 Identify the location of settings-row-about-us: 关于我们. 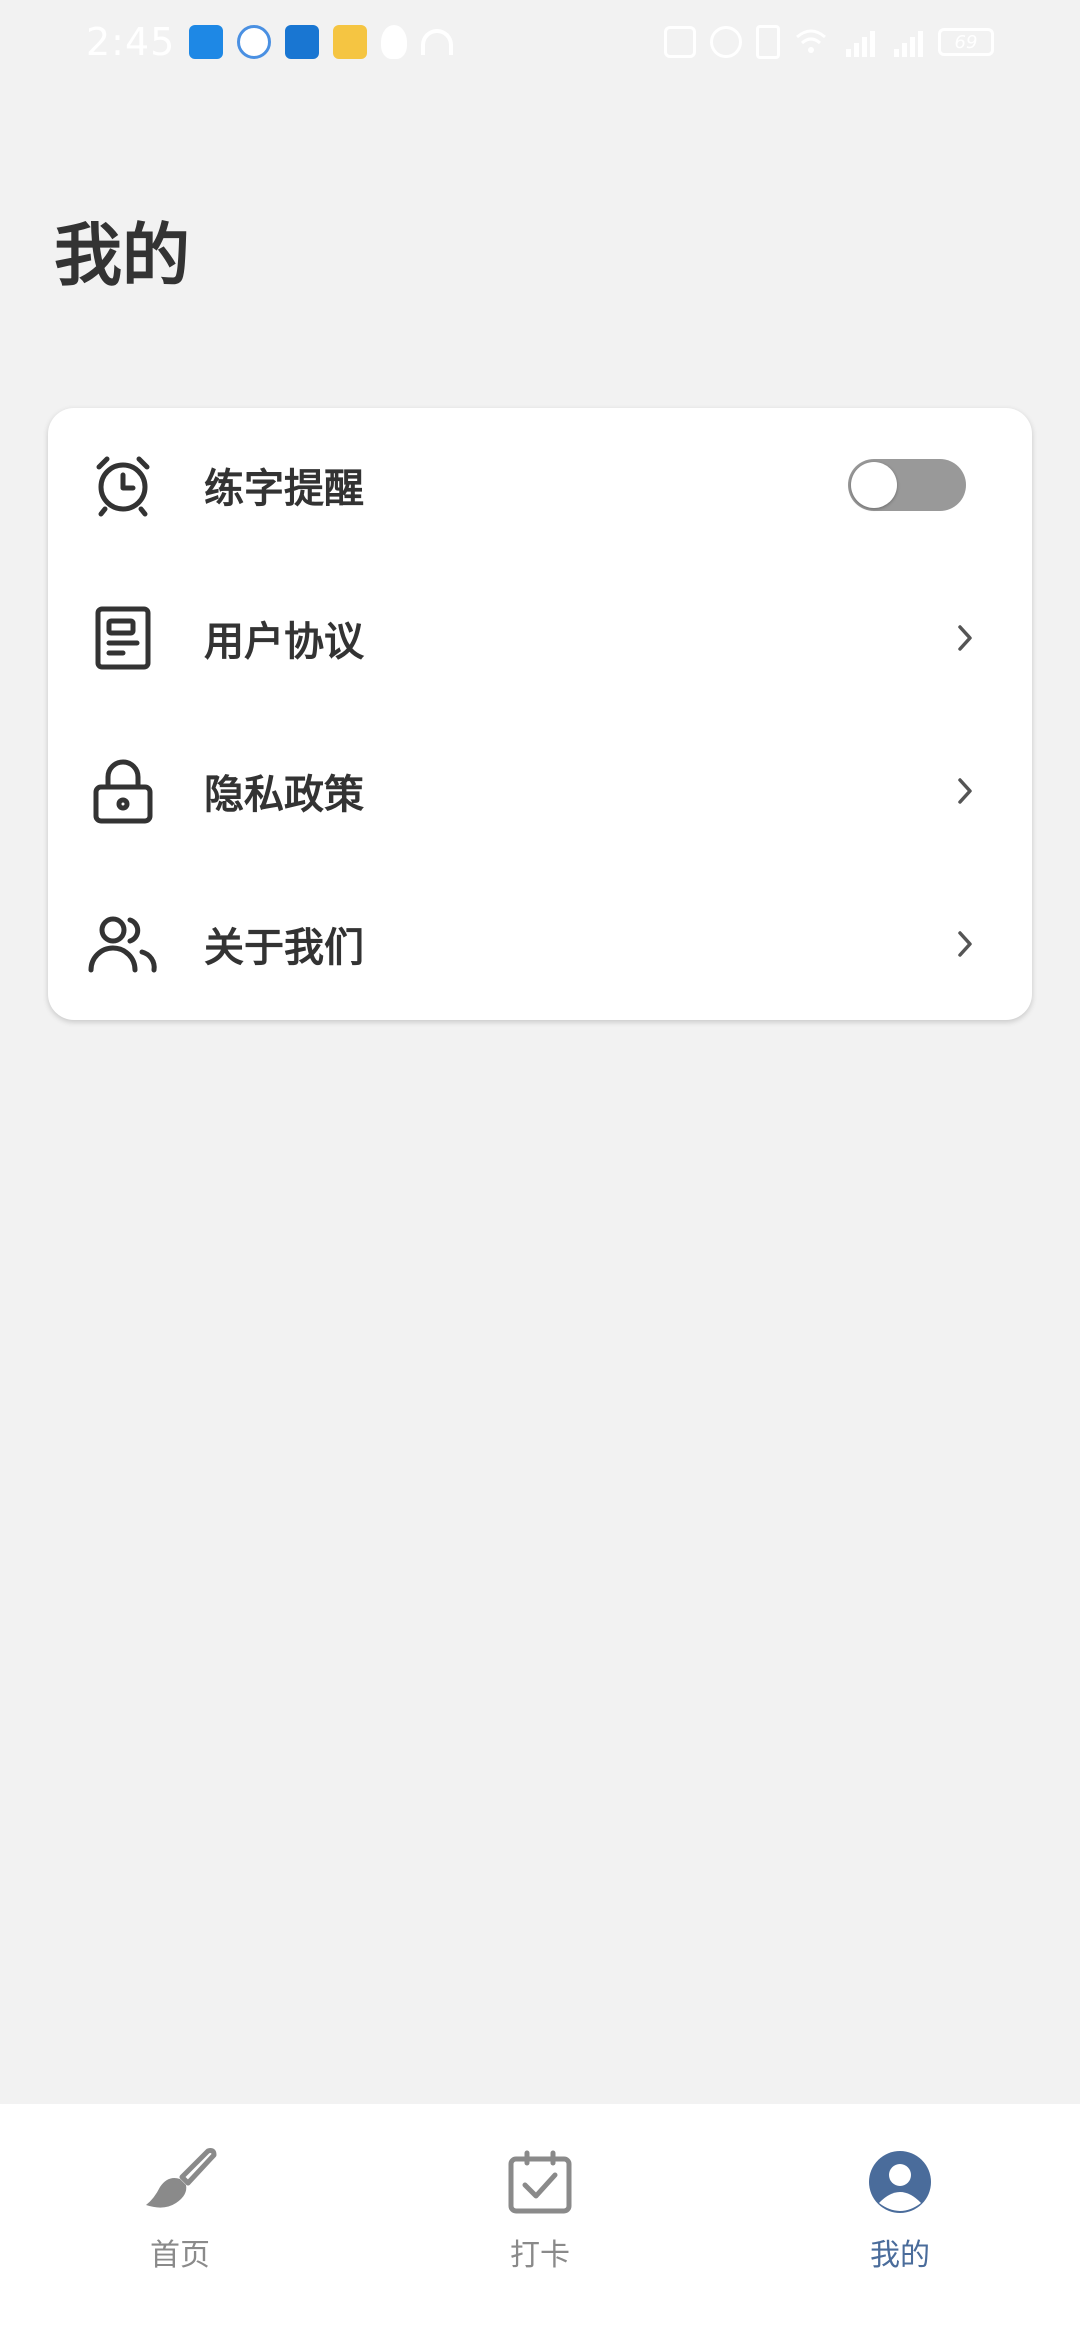
(540, 943).